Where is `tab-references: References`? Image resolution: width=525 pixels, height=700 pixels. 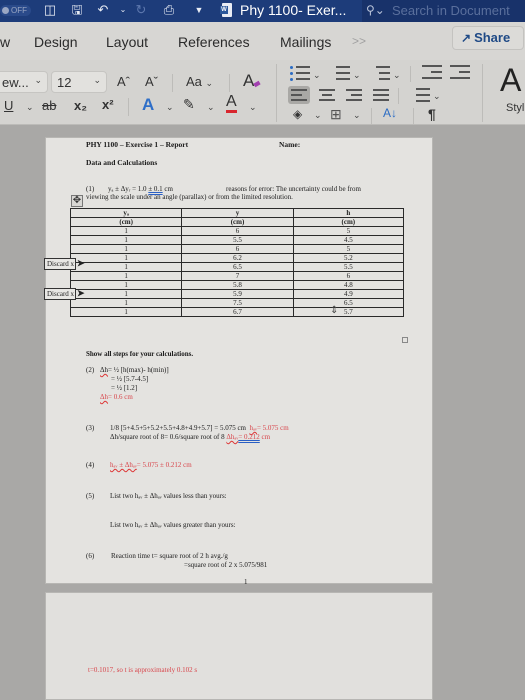
tab-references: References is located at coordinates (214, 42).